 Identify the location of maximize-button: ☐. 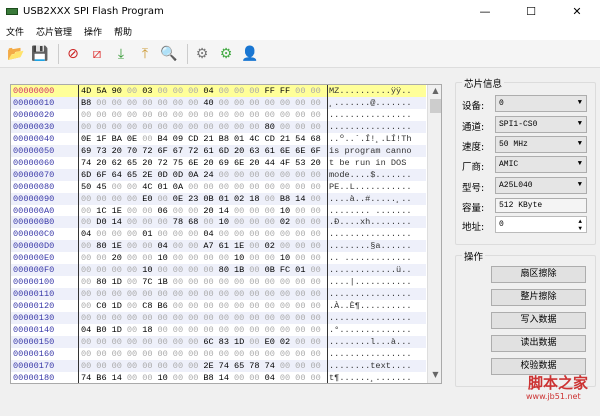
(531, 11).